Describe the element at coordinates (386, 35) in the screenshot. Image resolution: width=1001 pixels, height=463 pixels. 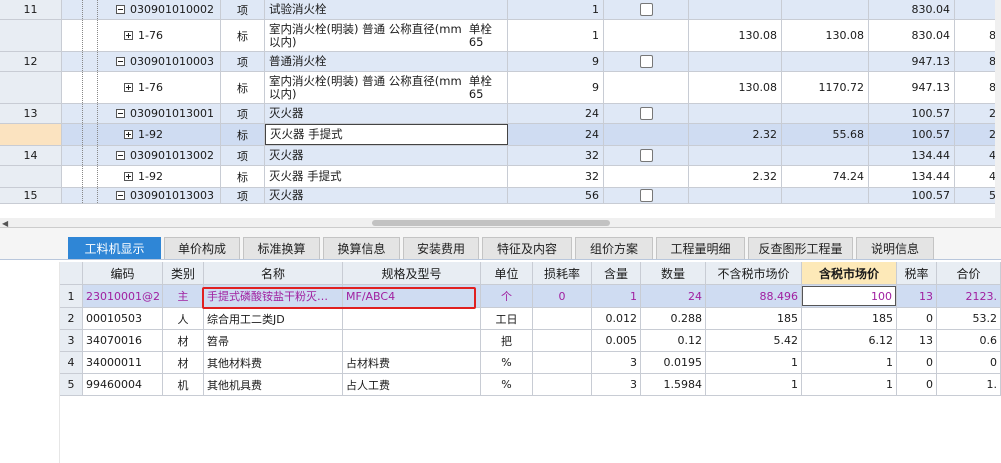
I see `cell-desc: 室内消火栓(明装) 普通 公称直径(mm以内) 单栓65` at that location.